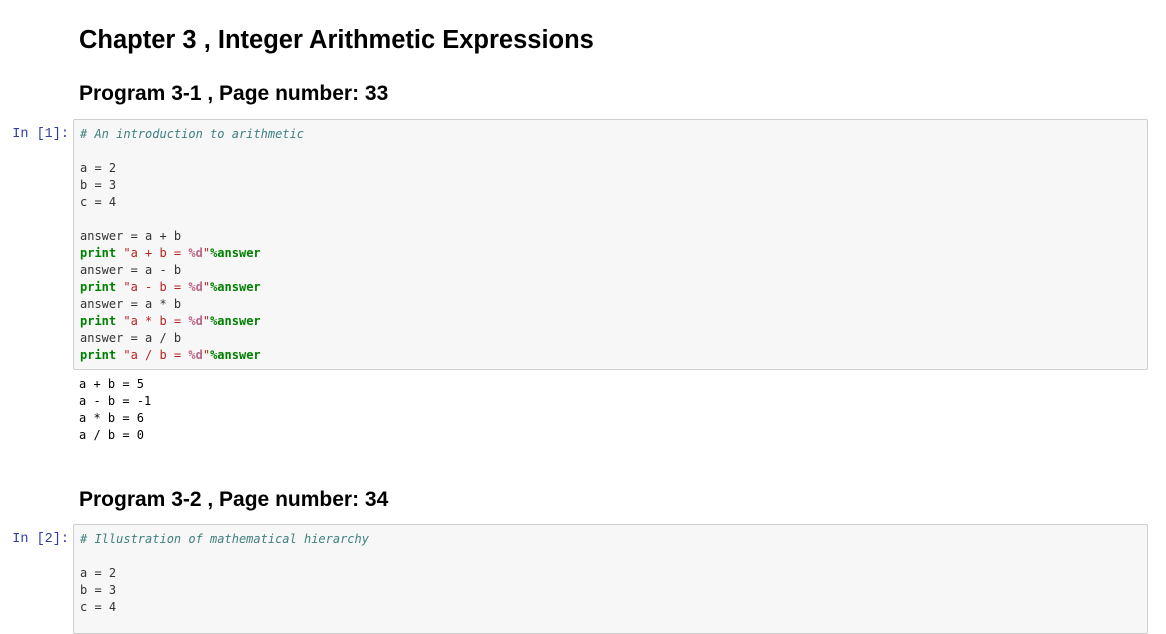  I want to click on output-line: a + b = 5, so click(112, 384).